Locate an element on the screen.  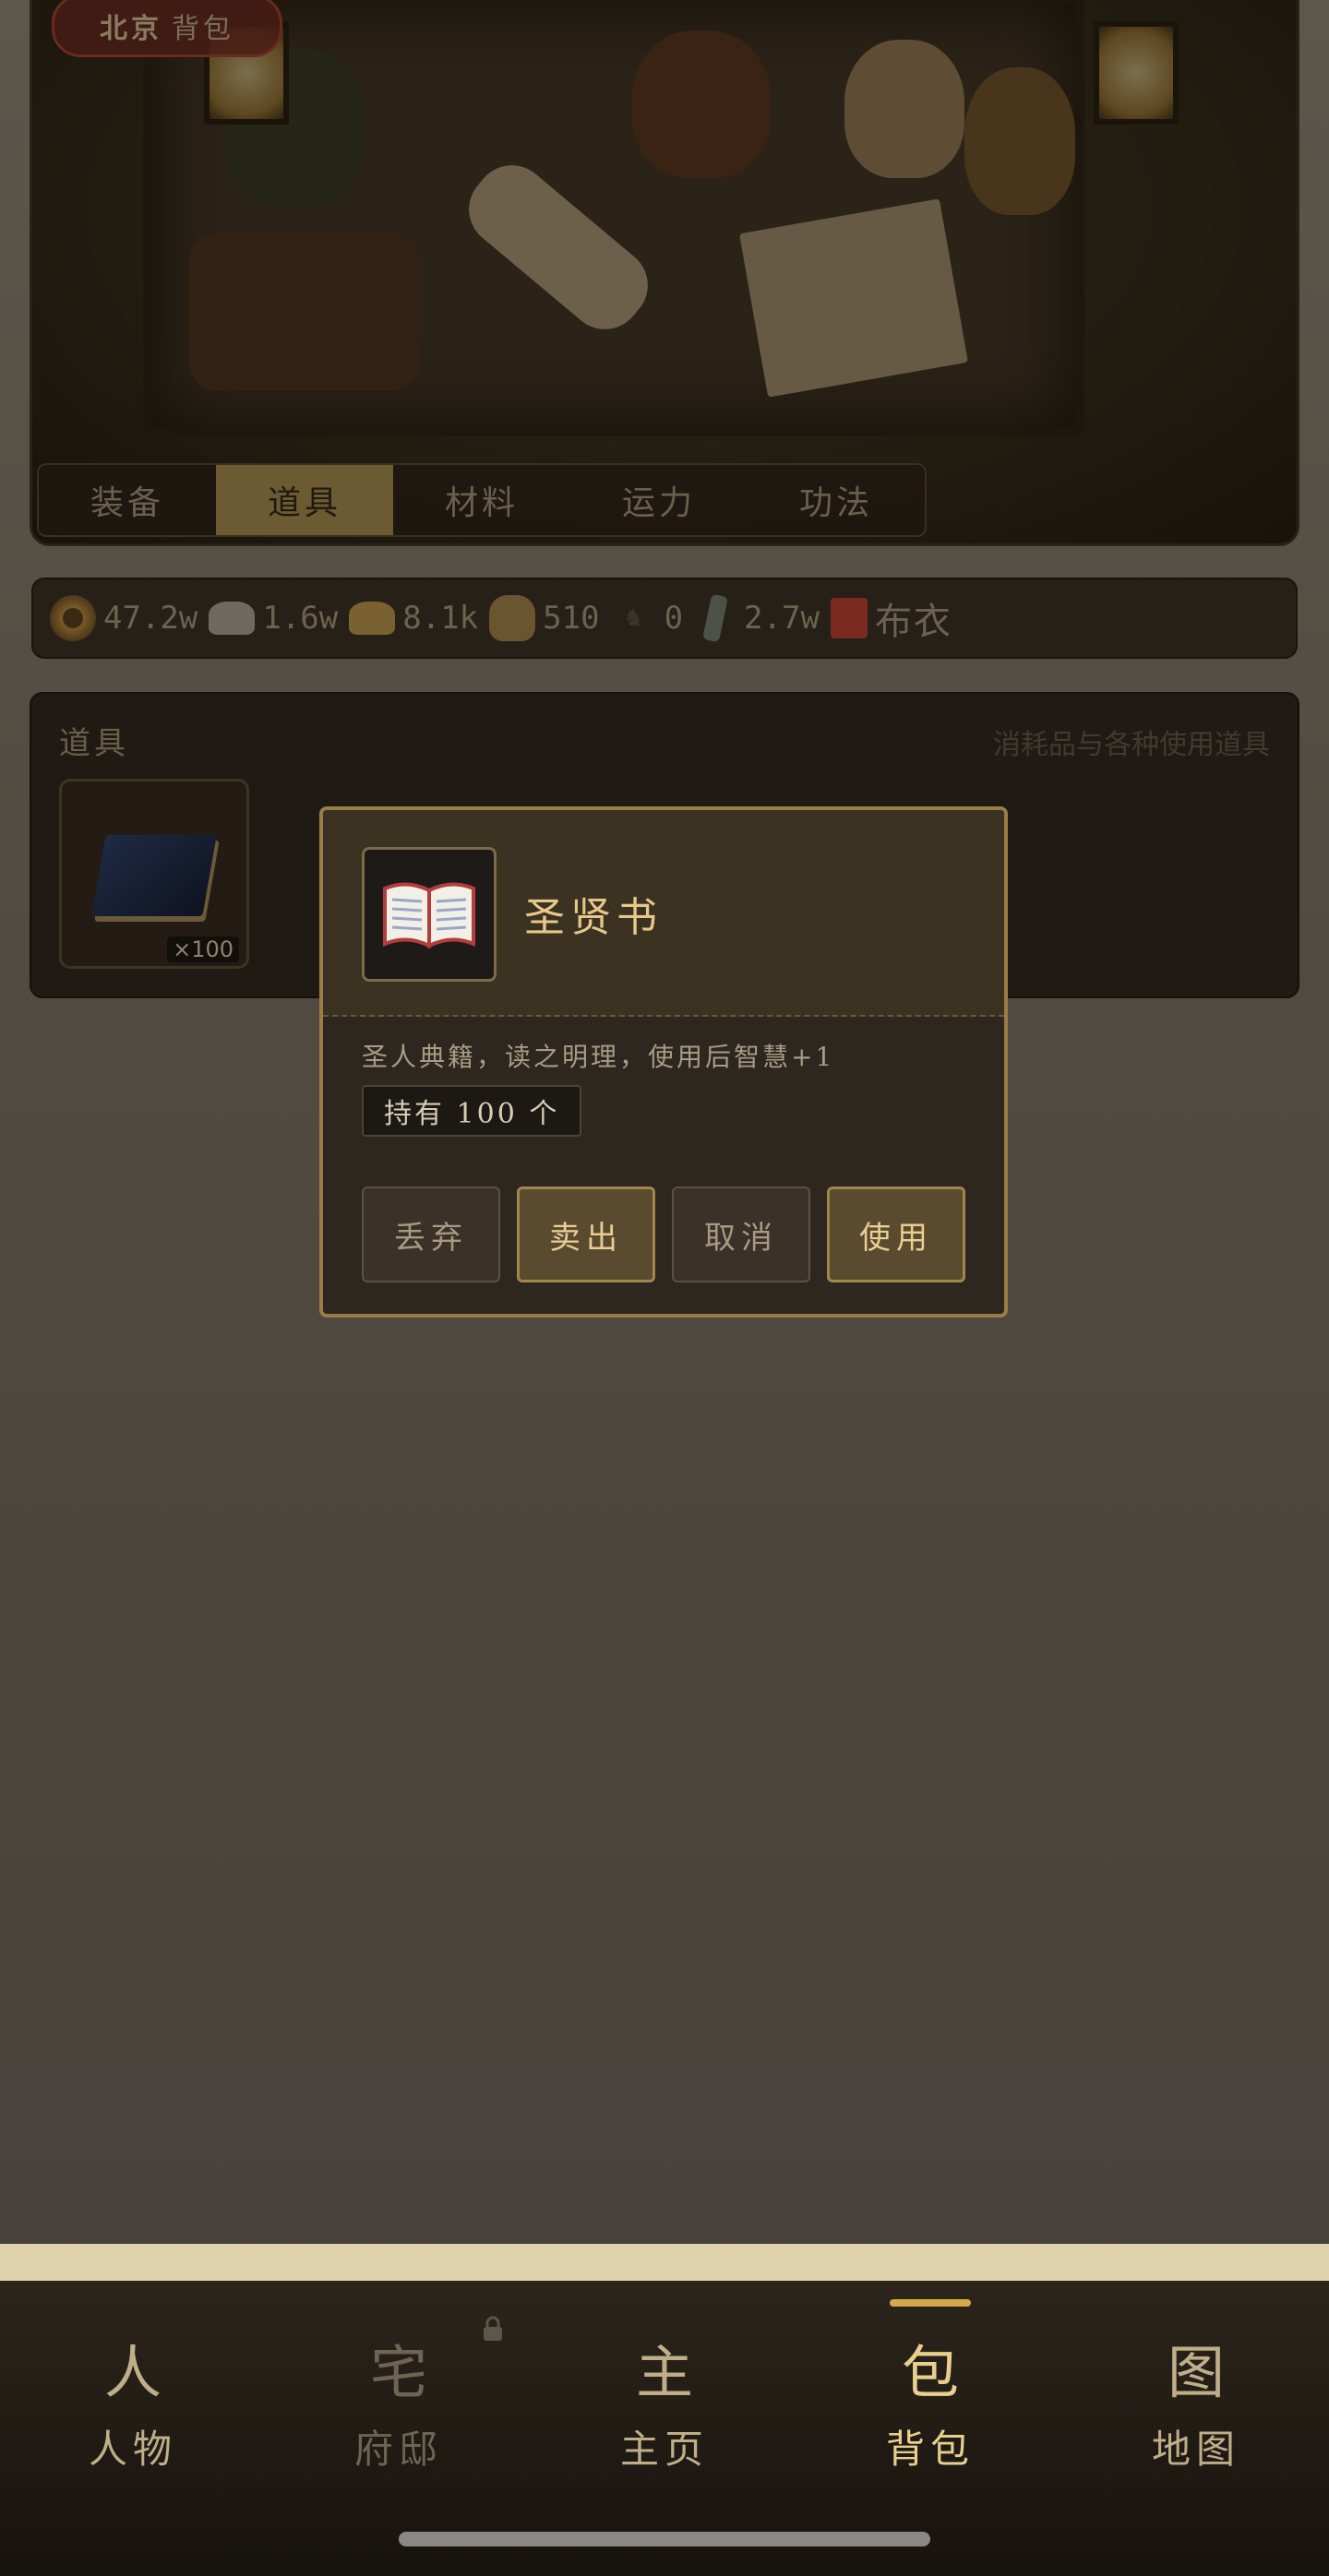
category-tabs: 装备 道具 材料 运力 功法 is located at coordinates (482, 500).